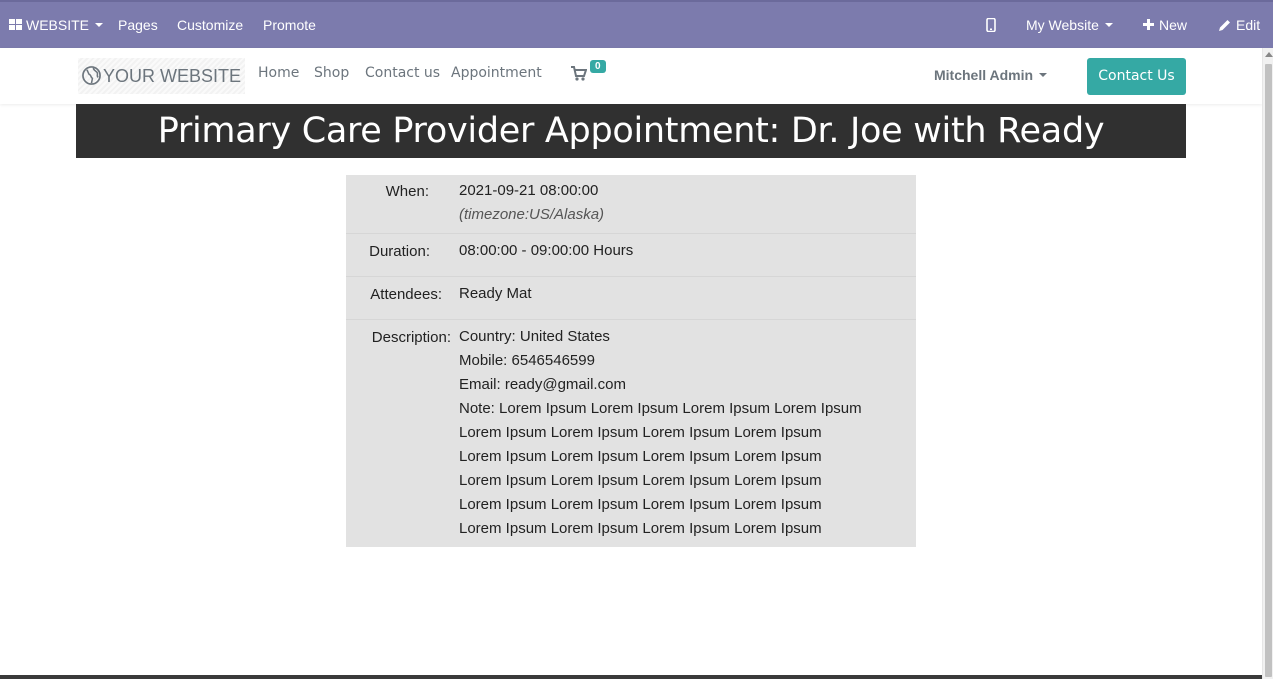 The image size is (1273, 679). I want to click on my-website-switcher: My Website, so click(1069, 25).